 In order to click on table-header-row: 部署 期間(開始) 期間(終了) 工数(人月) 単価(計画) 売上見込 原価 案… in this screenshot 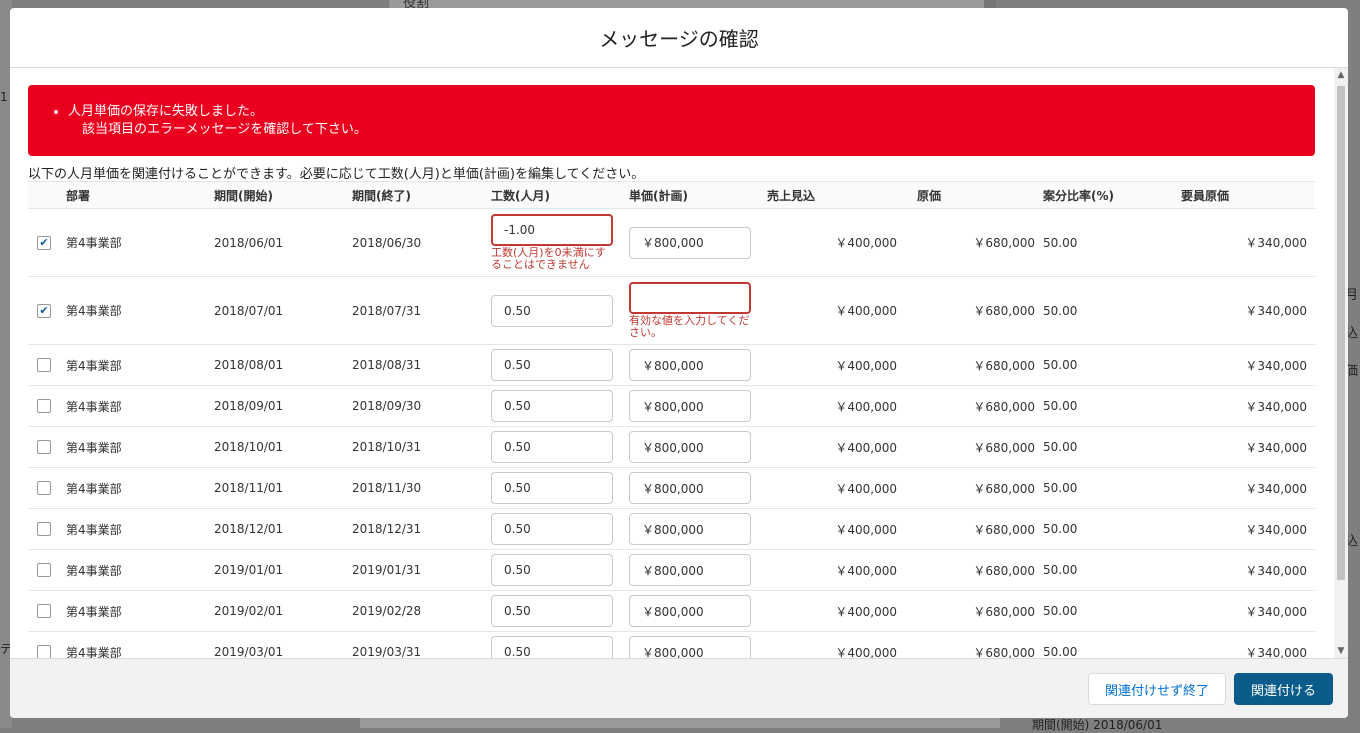, I will do `click(671, 195)`.